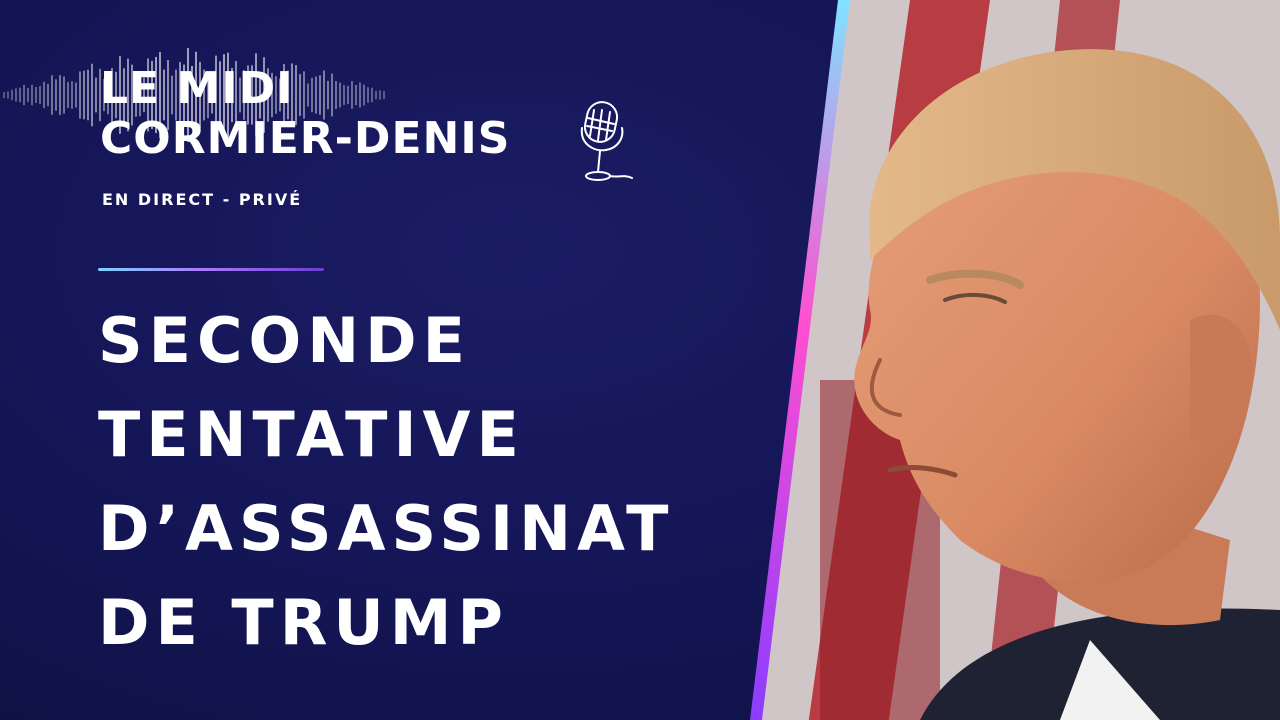  What do you see at coordinates (202, 199) in the screenshot?
I see `show-subtitle: EN DIRECT - PRIVÉ` at bounding box center [202, 199].